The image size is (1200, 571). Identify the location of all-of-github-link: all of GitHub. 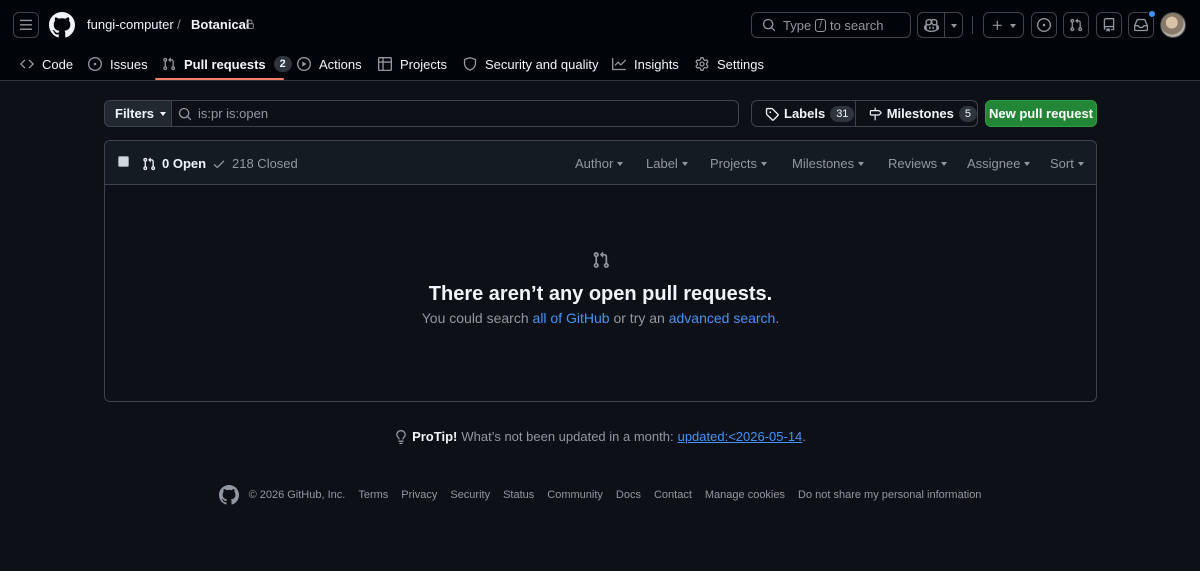
(571, 318).